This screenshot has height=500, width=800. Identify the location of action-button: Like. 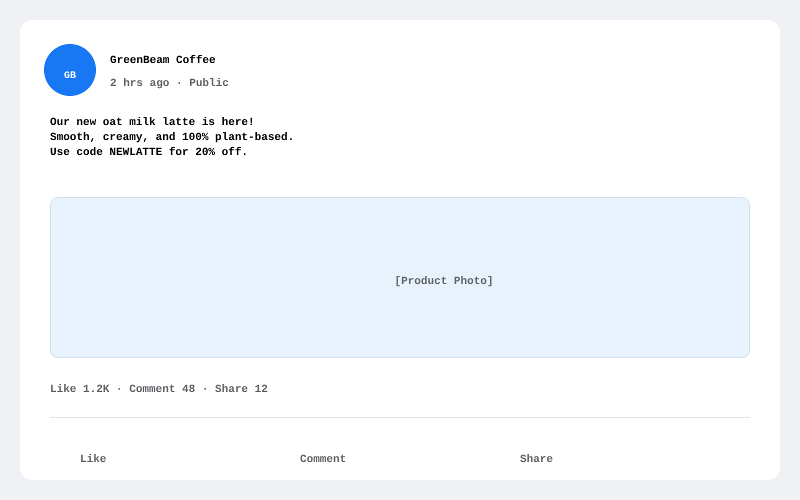
(93, 460).